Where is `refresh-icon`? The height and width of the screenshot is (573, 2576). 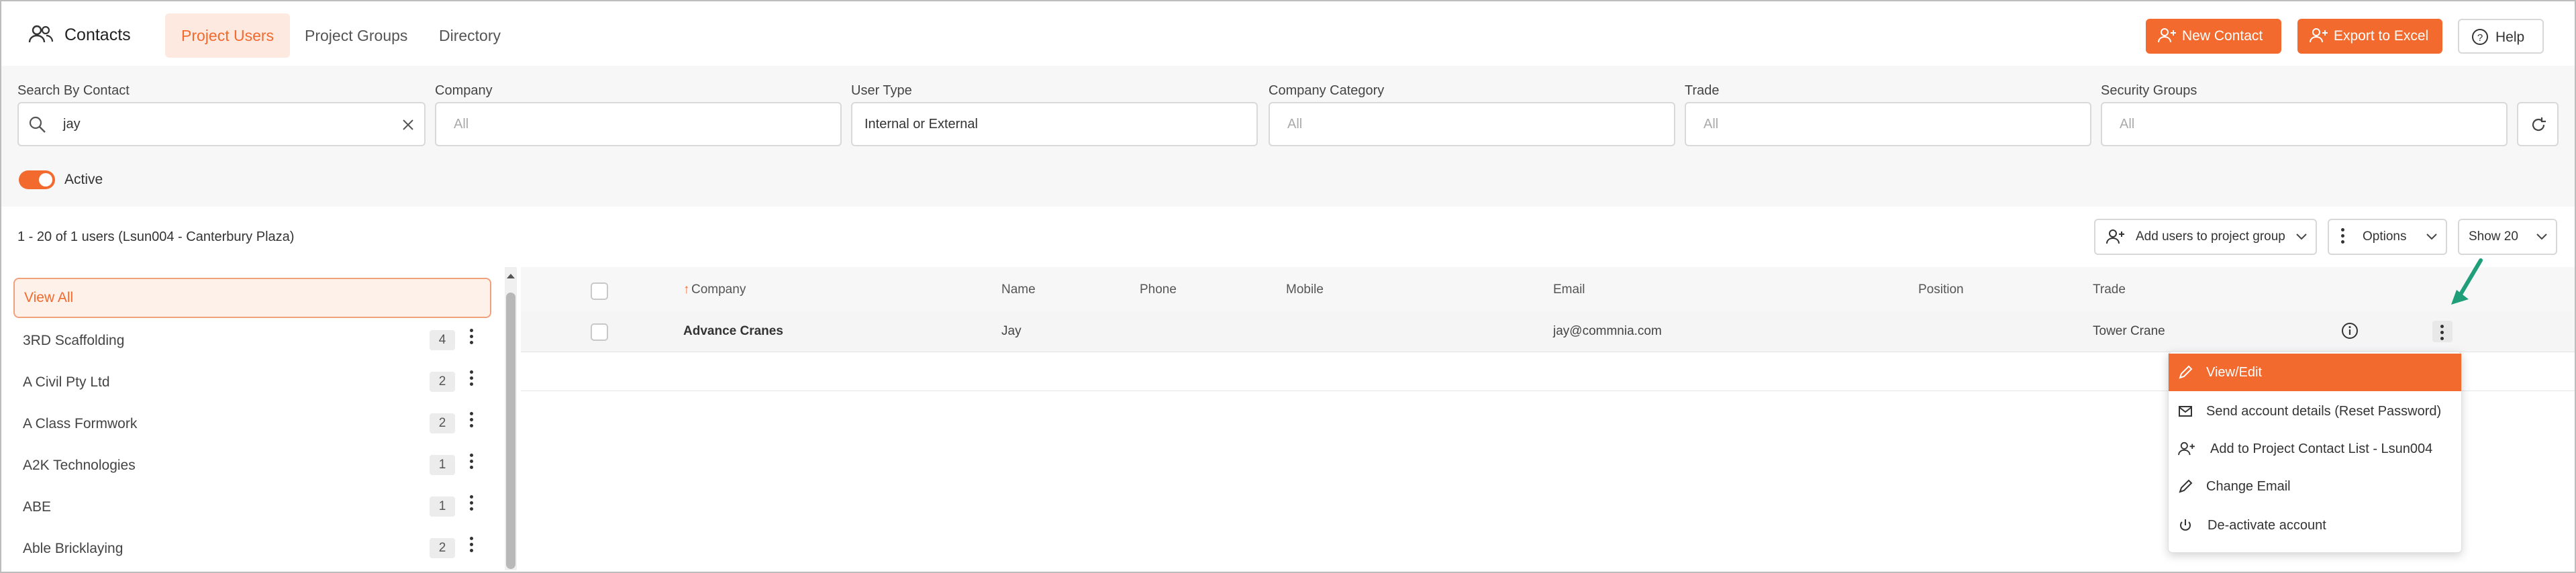 refresh-icon is located at coordinates (2539, 124).